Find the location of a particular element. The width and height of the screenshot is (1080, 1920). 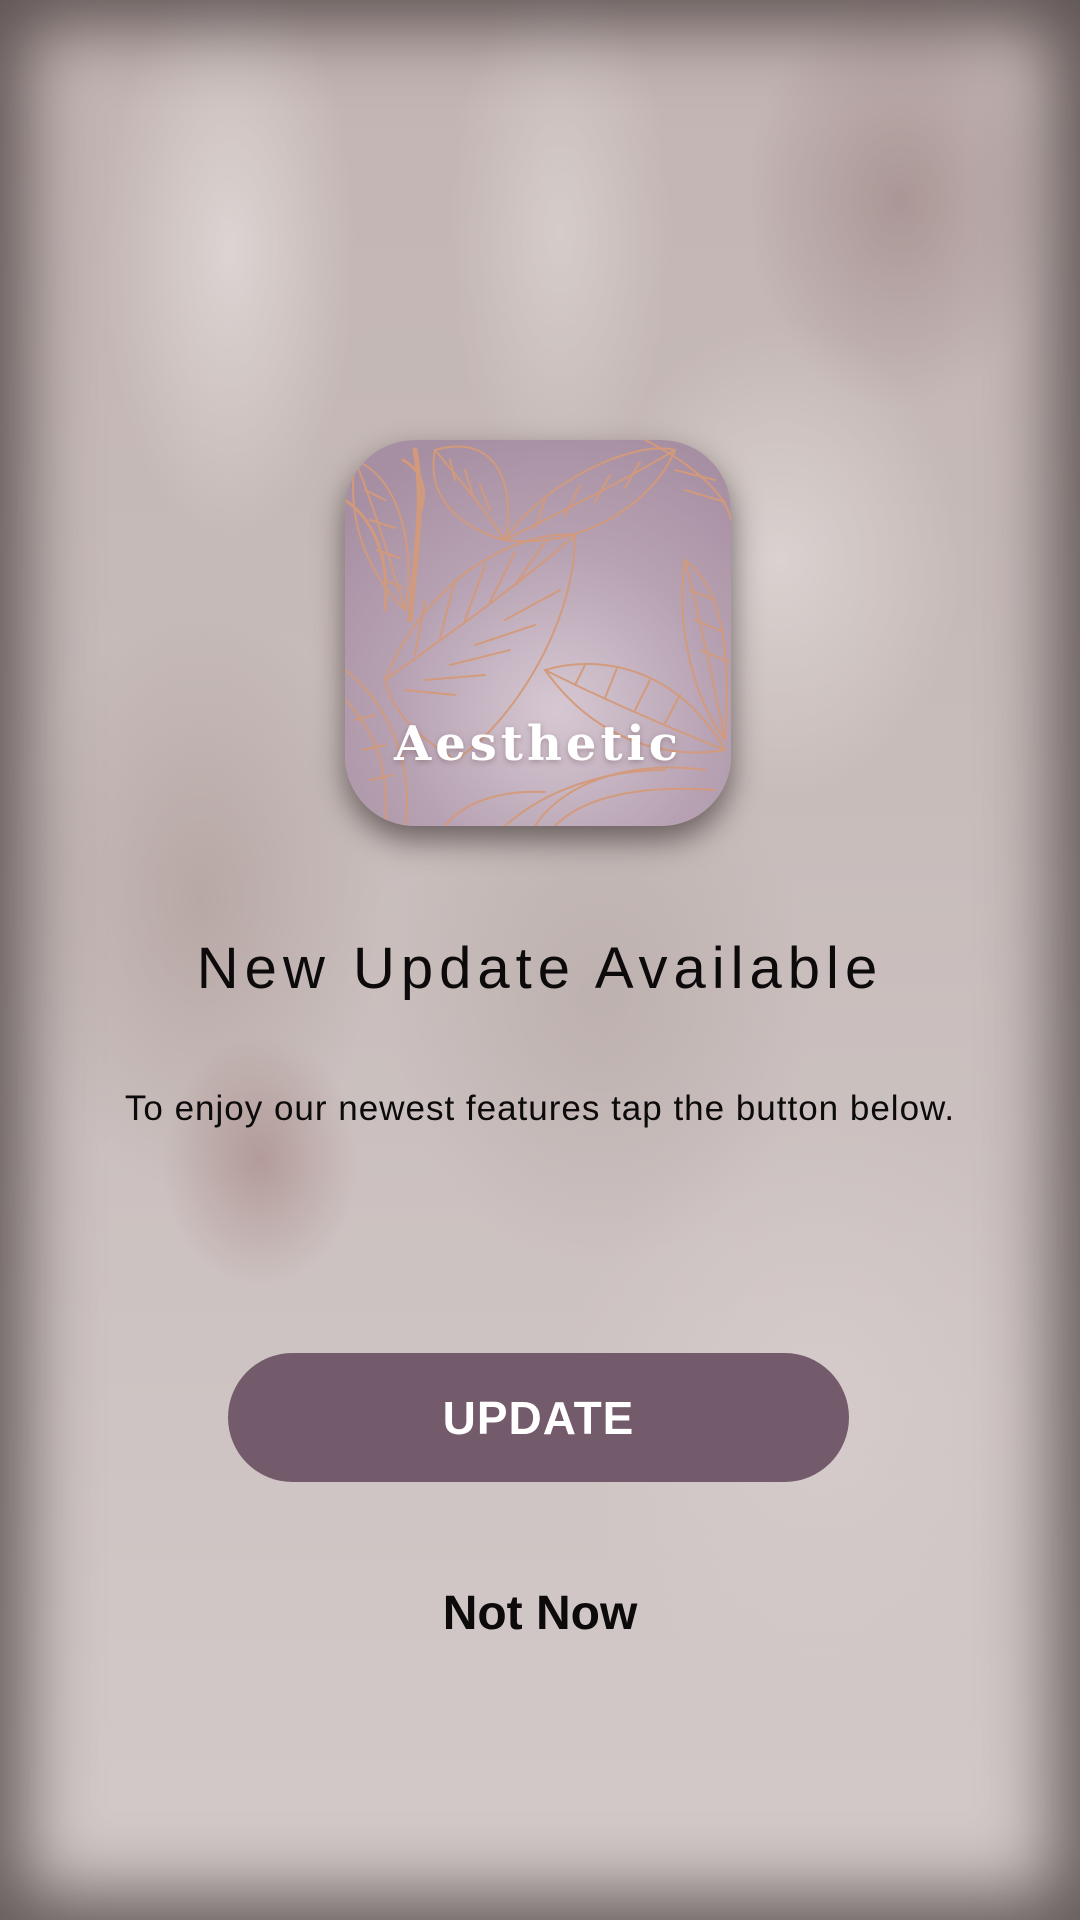

not-now-button: Not Now is located at coordinates (540, 1613).